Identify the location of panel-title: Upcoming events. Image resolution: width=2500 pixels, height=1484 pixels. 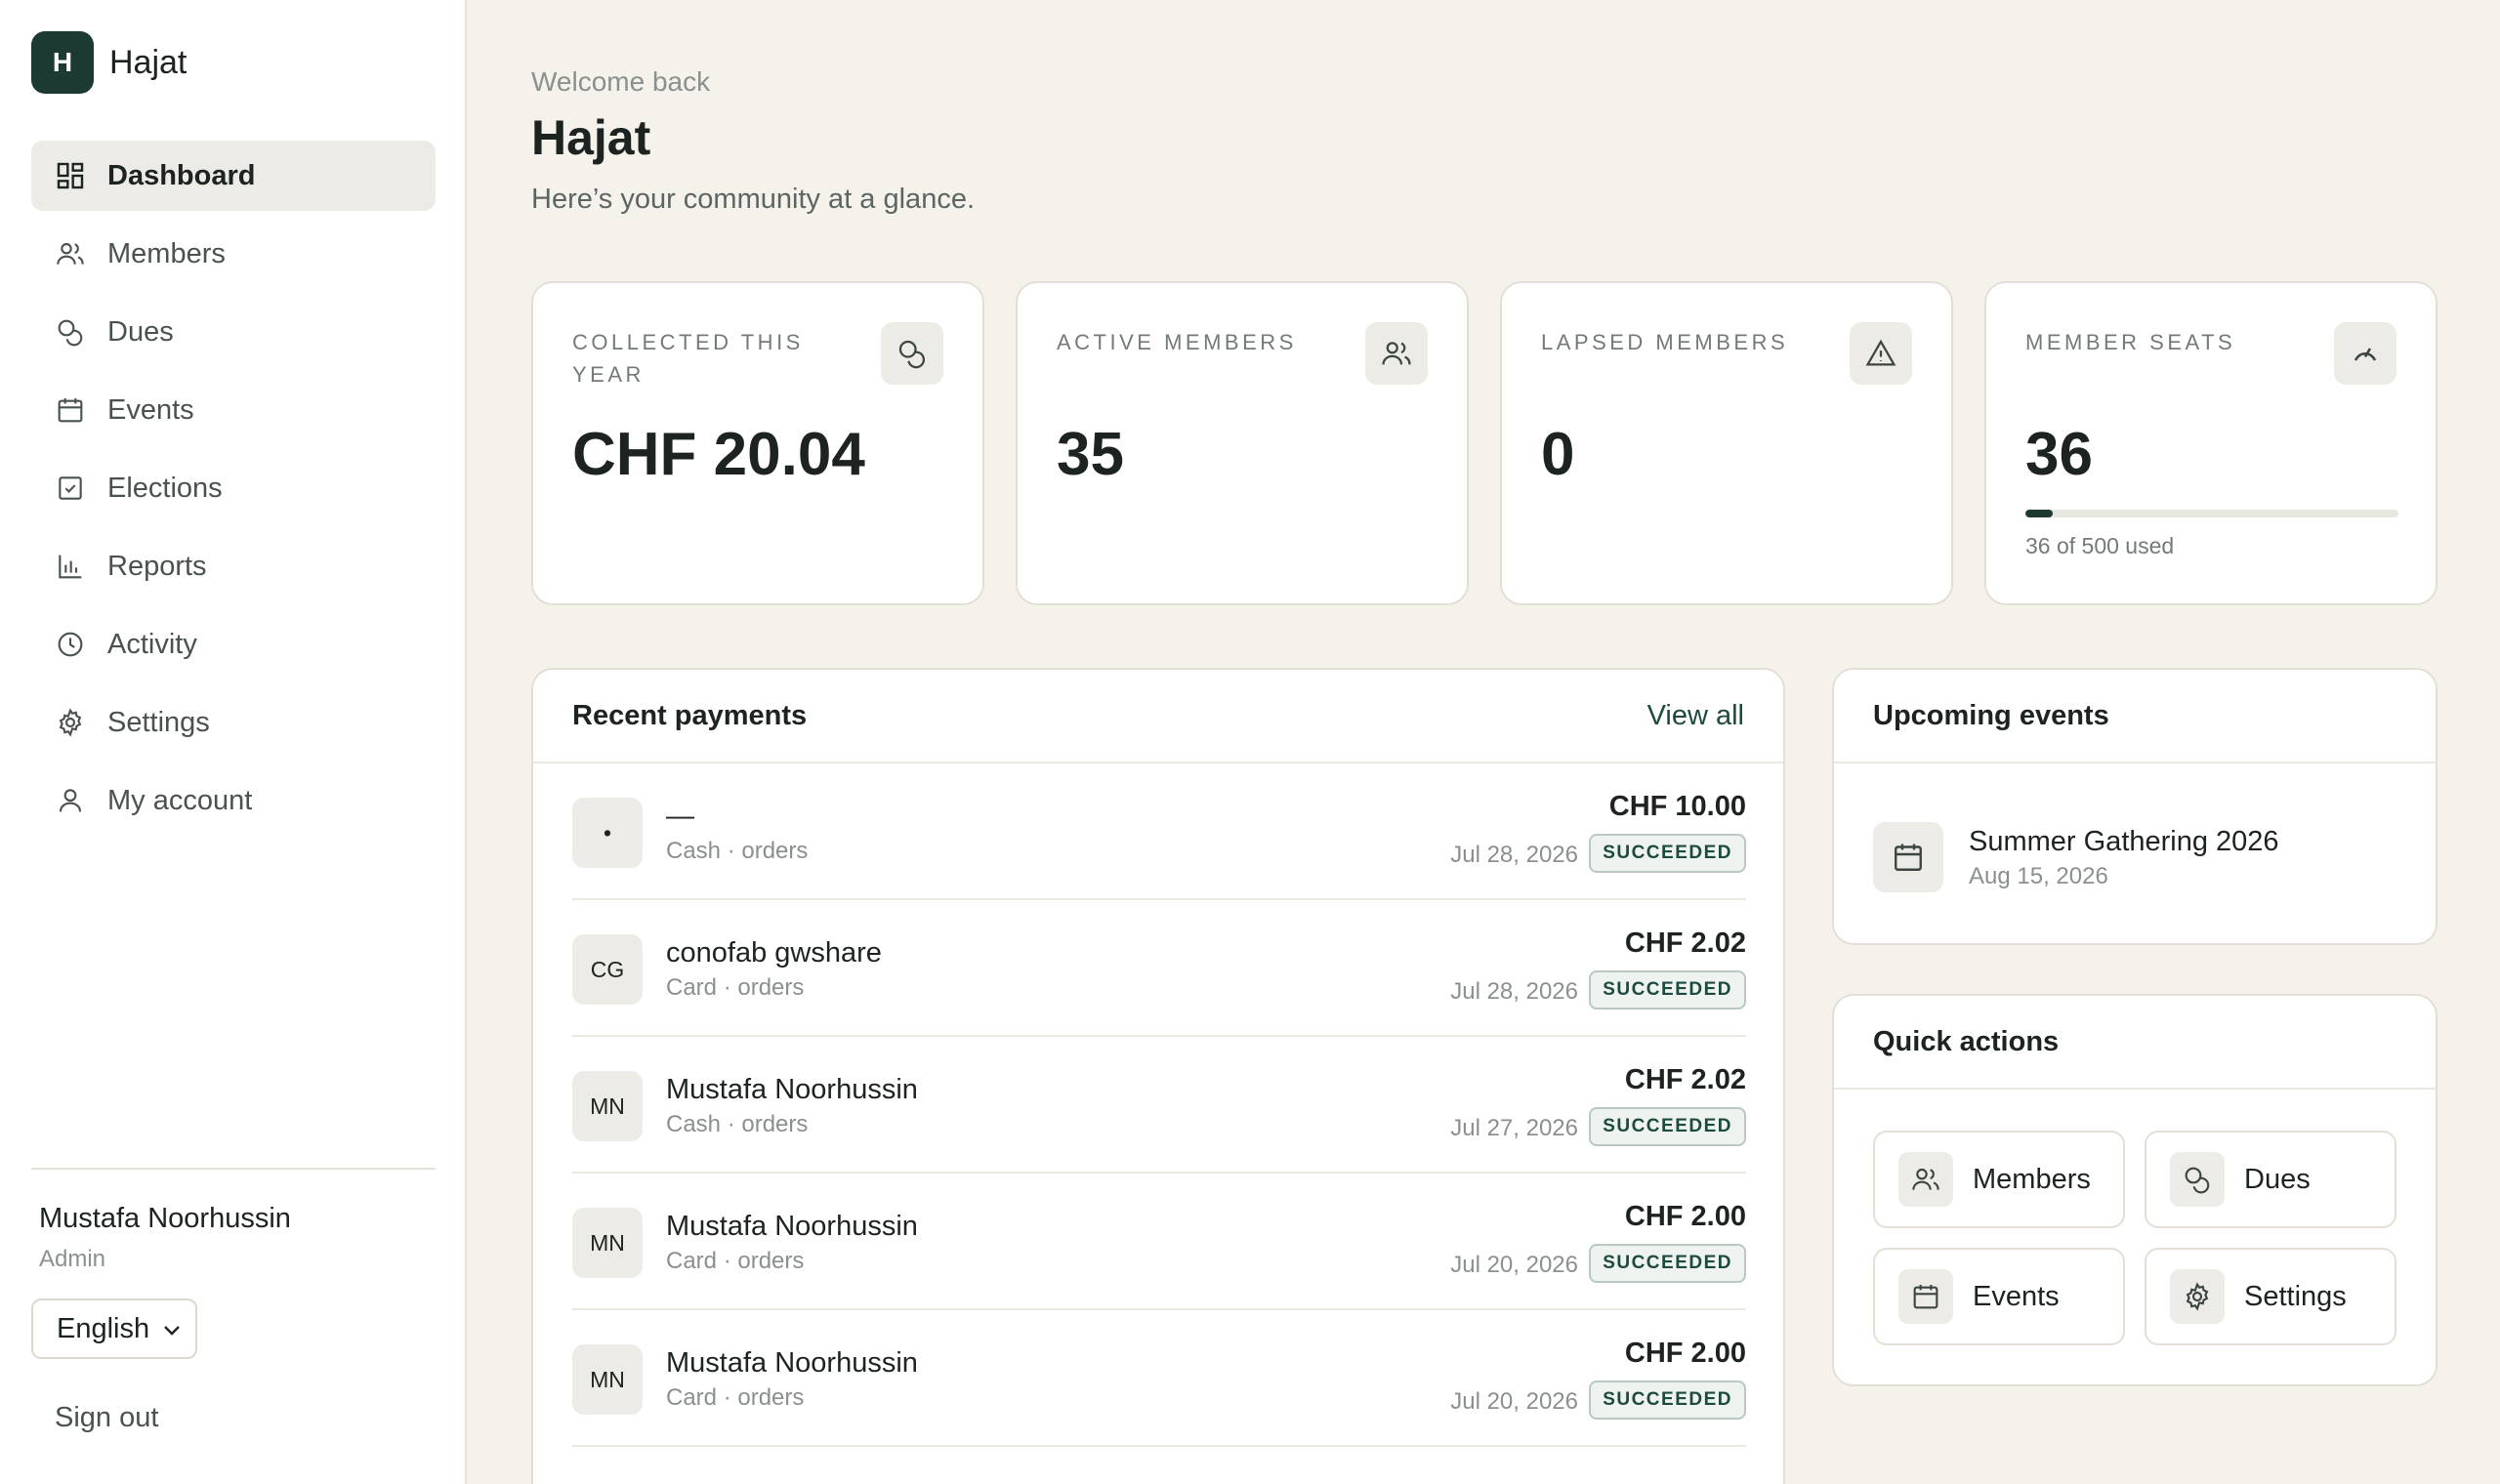
(1991, 715).